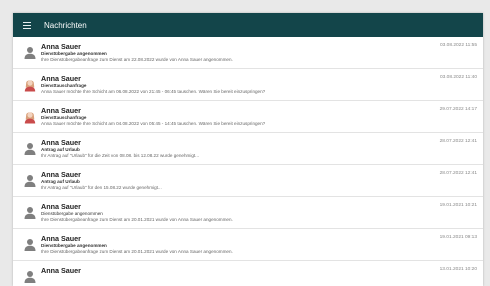 The height and width of the screenshot is (286, 490). Describe the element at coordinates (458, 109) in the screenshot. I see `message-date: 29.07.2022 14:17` at that location.